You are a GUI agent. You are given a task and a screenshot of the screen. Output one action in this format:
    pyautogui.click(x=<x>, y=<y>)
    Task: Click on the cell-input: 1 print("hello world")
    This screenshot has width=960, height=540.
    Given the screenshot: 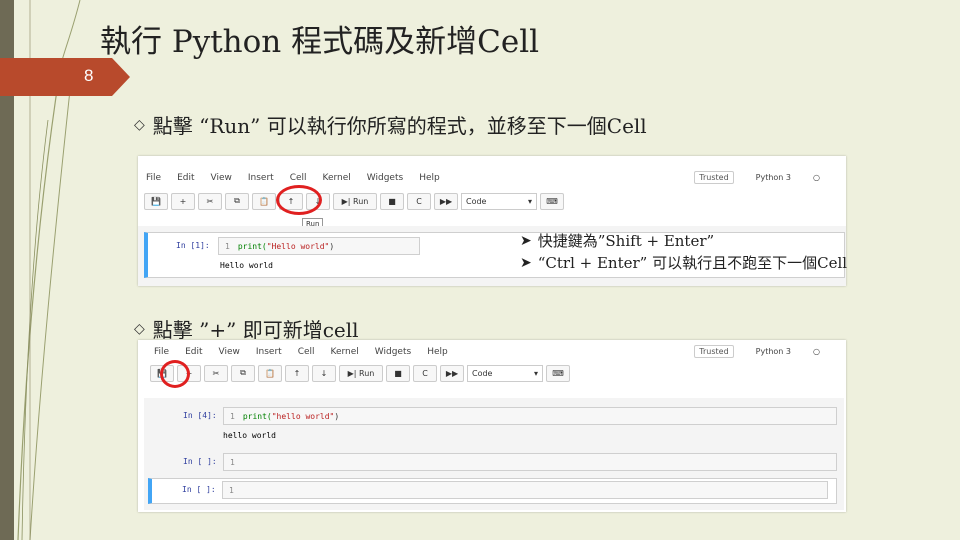 What is the action you would take?
    pyautogui.click(x=530, y=416)
    